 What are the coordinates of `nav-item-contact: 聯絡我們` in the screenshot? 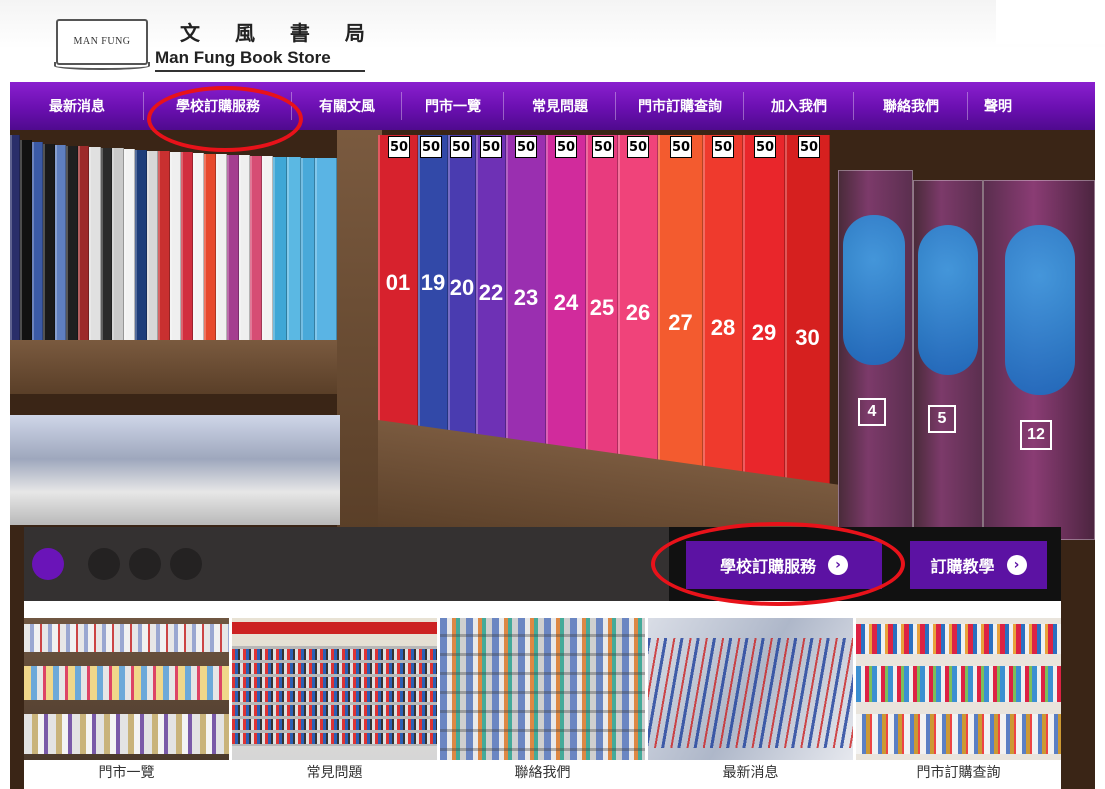 It's located at (911, 106).